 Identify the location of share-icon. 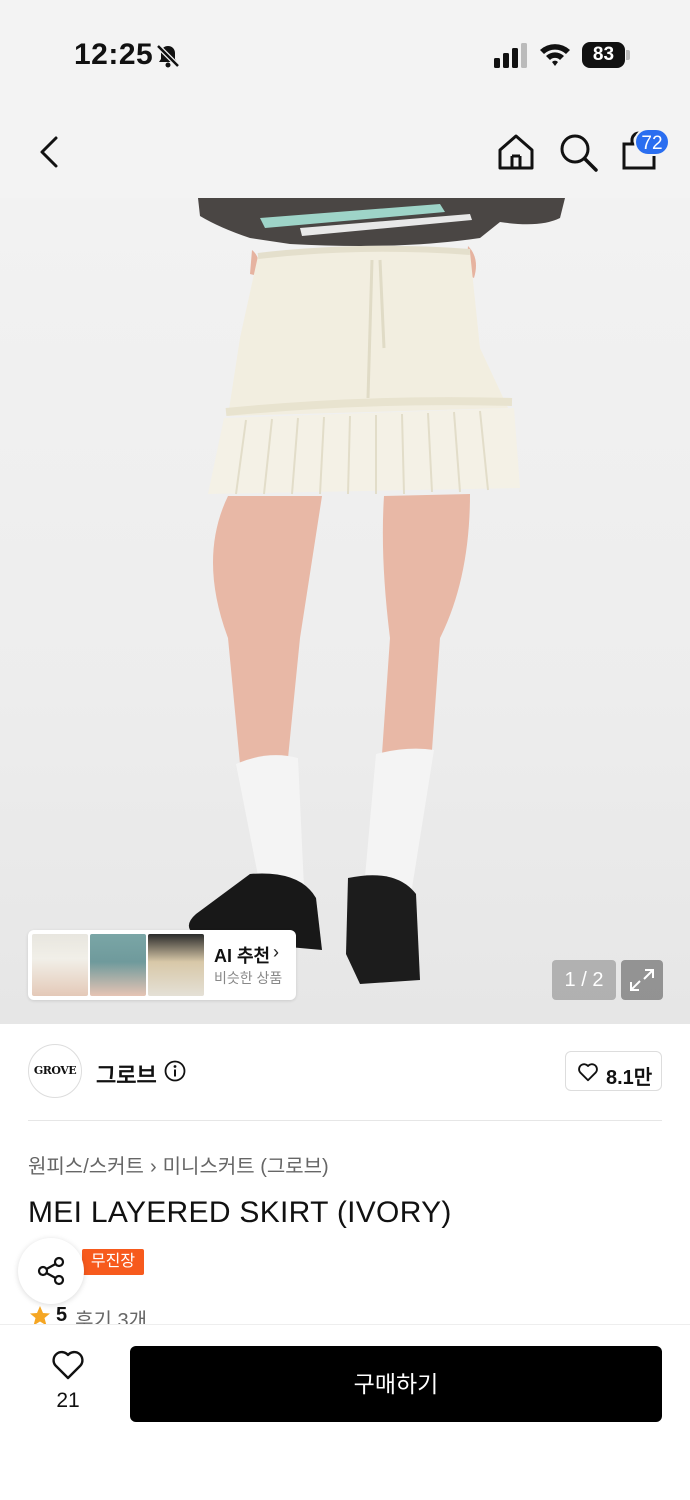
(51, 1271).